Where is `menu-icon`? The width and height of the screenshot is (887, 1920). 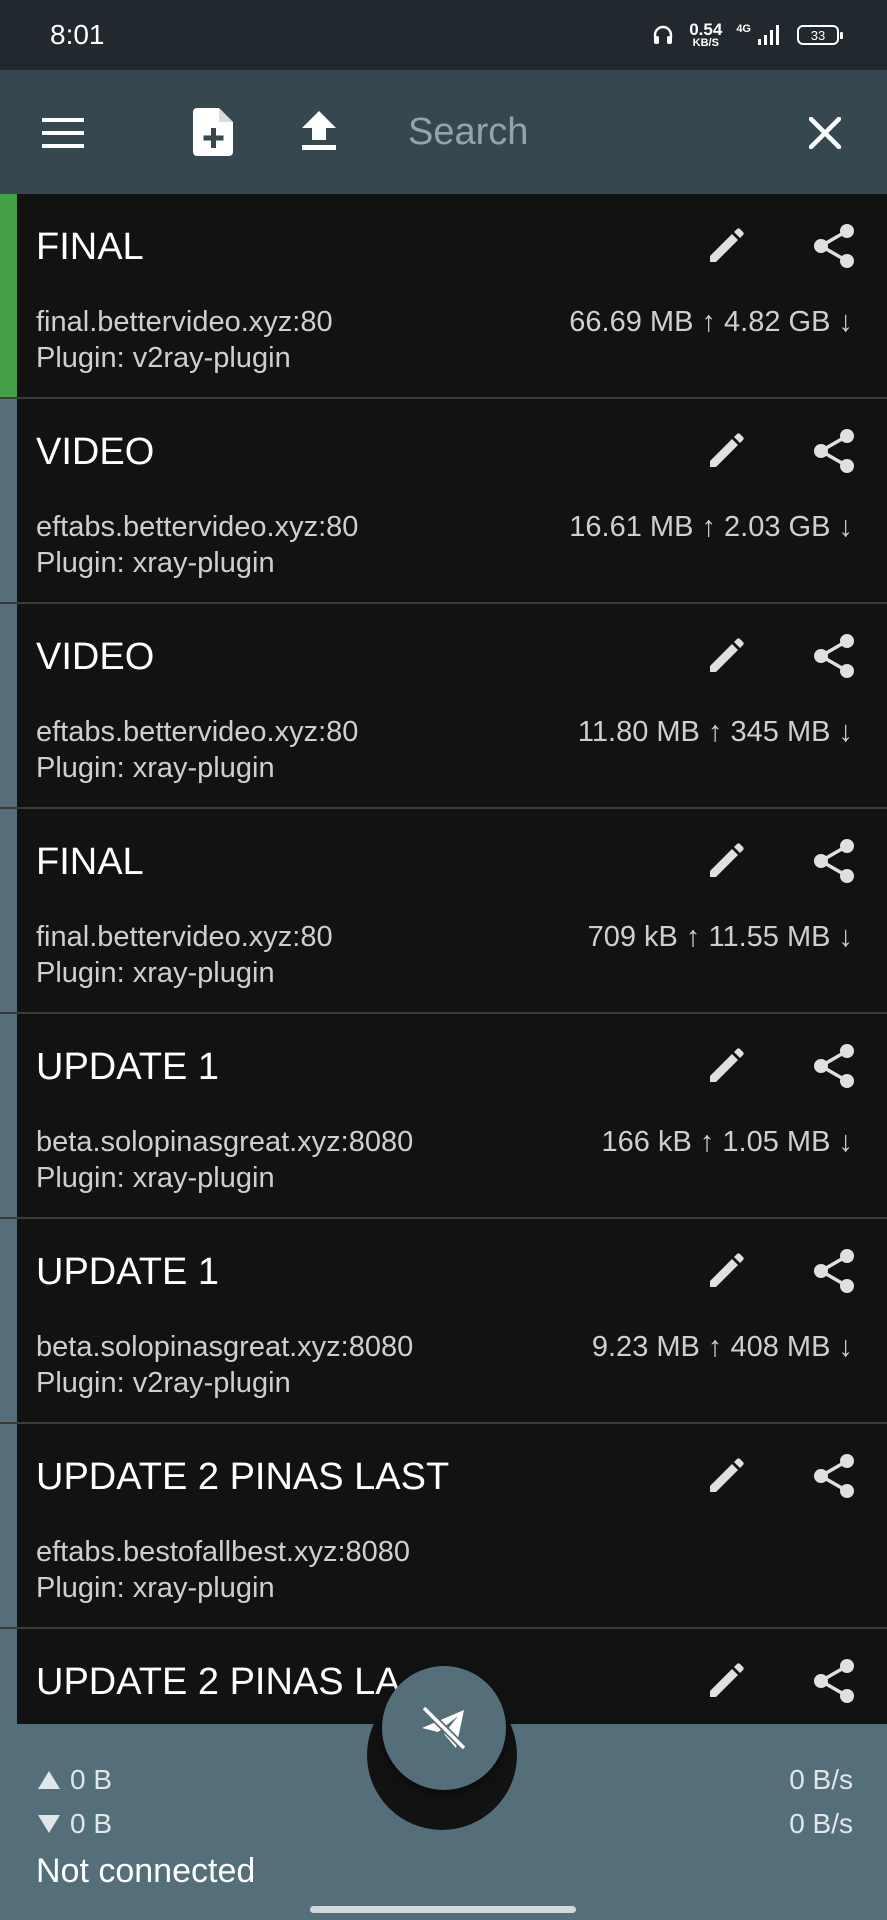
menu-icon is located at coordinates (63, 133).